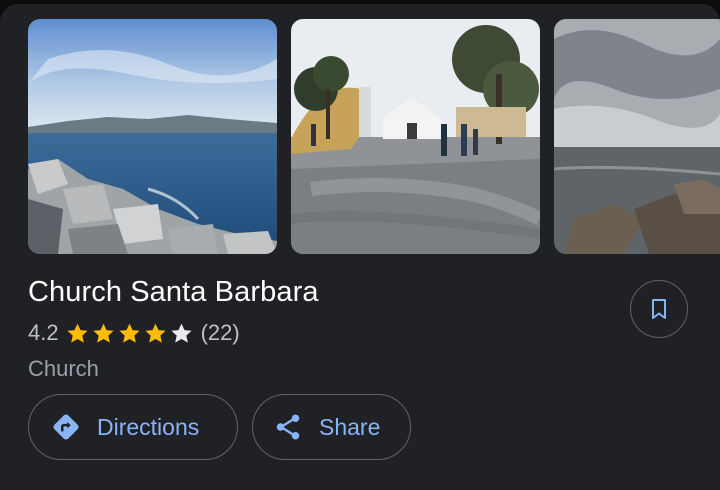 The height and width of the screenshot is (490, 720). I want to click on directions-button: Directions, so click(133, 427).